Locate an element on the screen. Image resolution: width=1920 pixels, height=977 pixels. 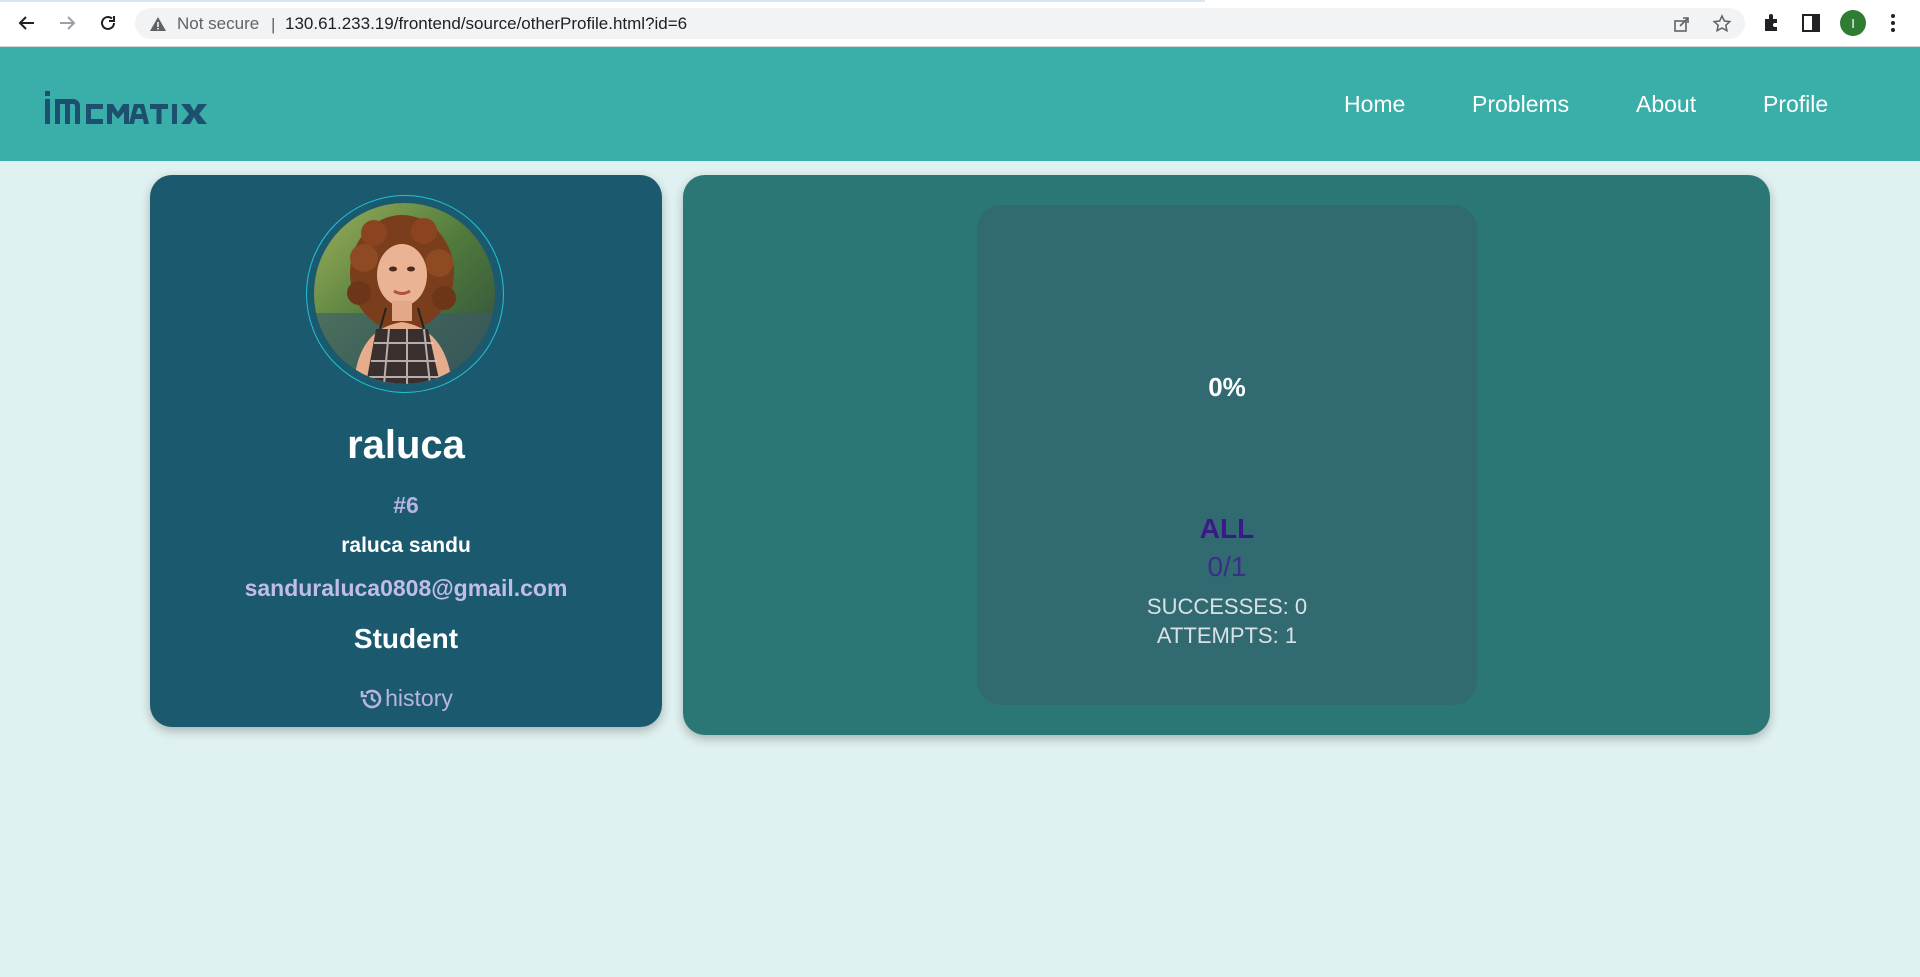
successes-count: SUCCESSES: 0 is located at coordinates (1227, 606).